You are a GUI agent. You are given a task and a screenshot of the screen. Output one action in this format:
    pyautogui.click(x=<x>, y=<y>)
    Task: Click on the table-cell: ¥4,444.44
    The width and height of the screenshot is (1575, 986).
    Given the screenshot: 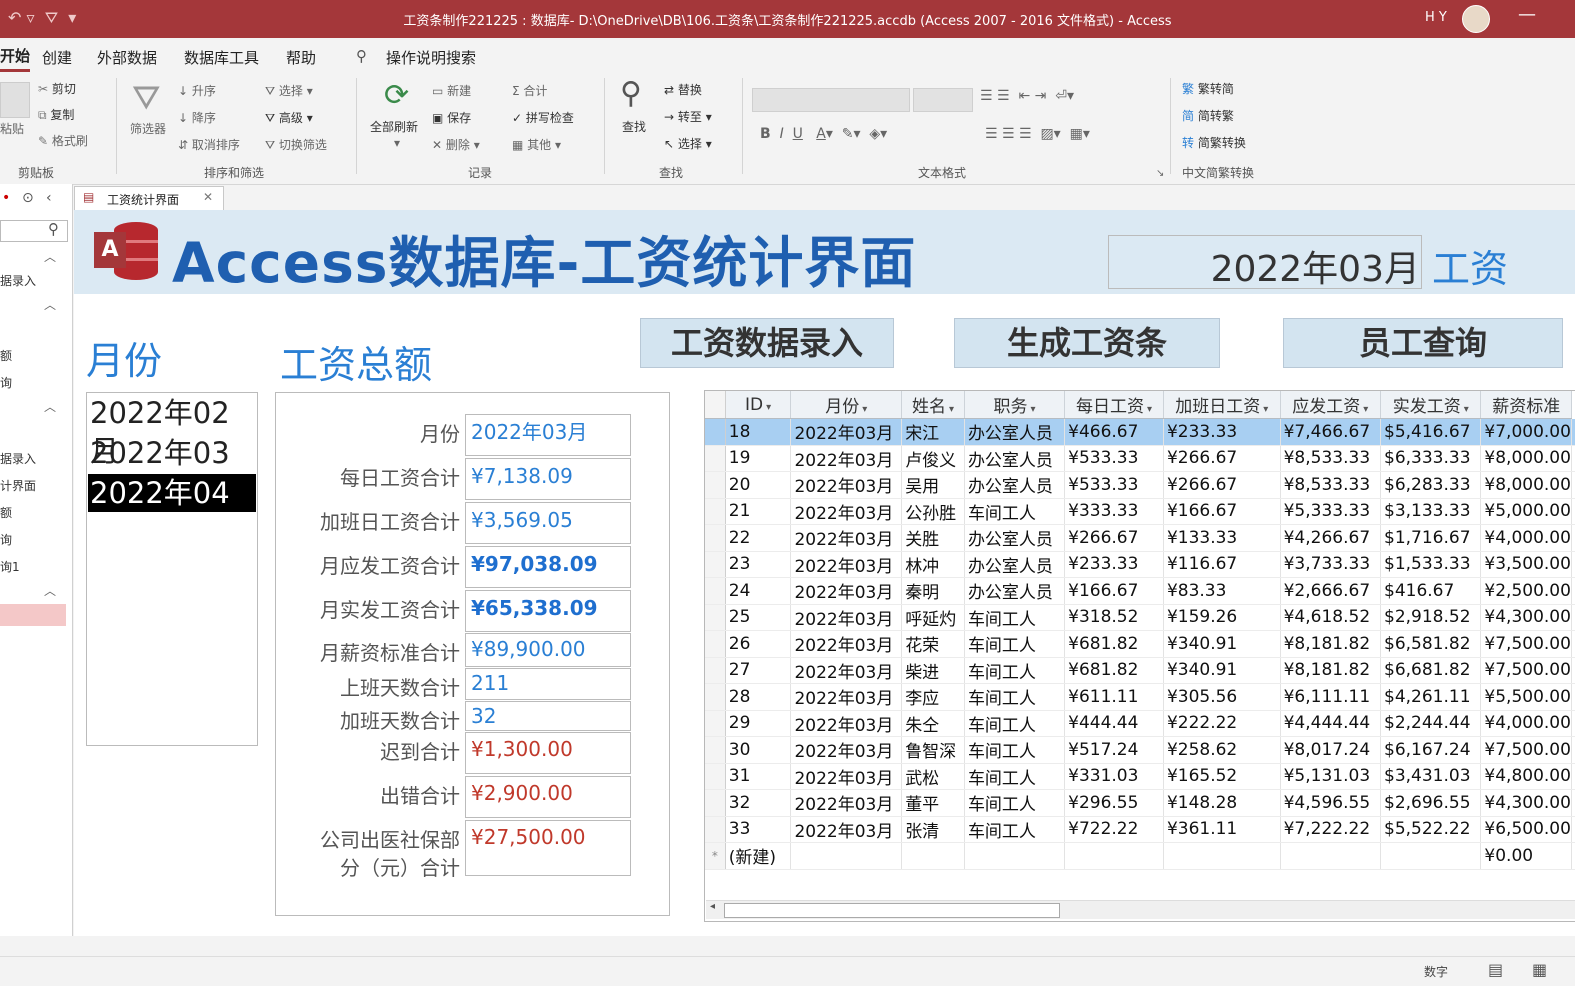 What is the action you would take?
    pyautogui.click(x=1330, y=723)
    